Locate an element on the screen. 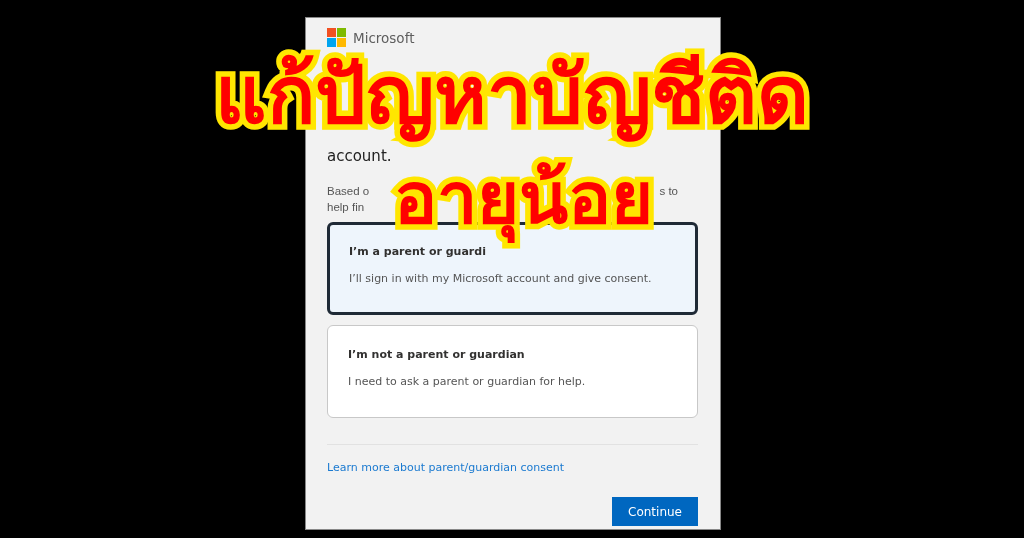 This screenshot has width=1024, height=538. microsoft-logo-icon is located at coordinates (337, 38).